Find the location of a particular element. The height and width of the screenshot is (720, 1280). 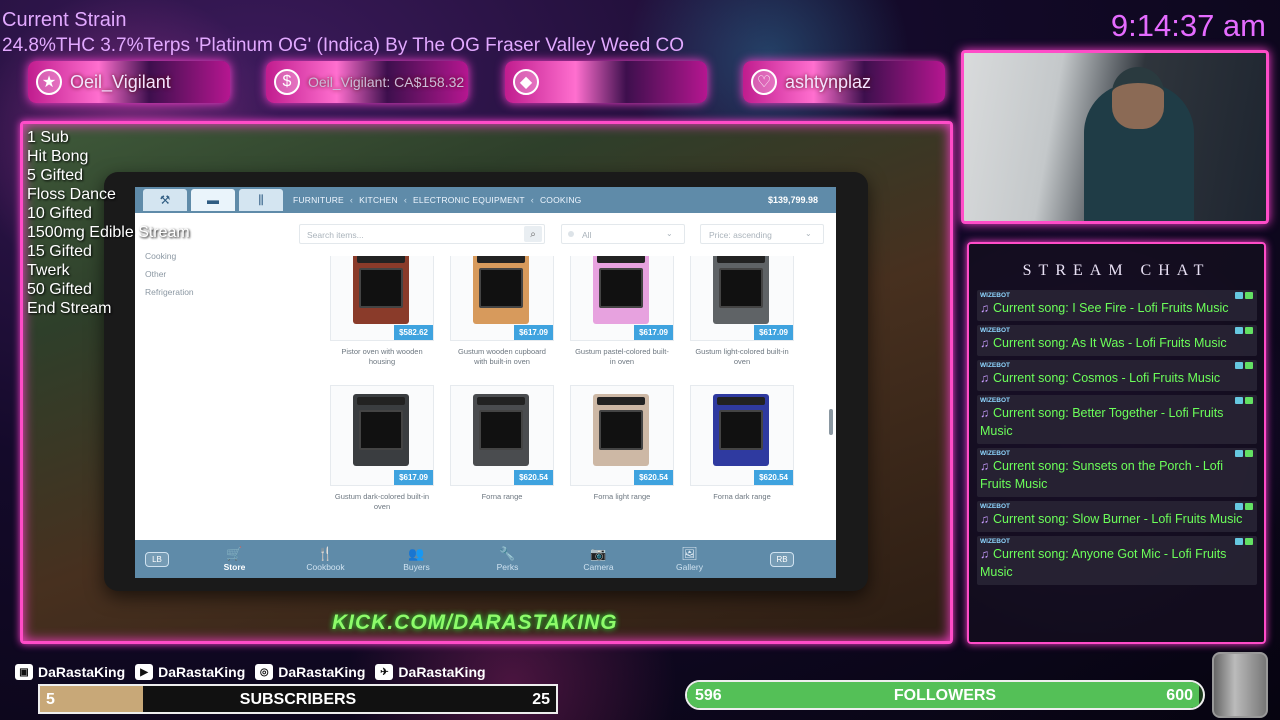

product-card: $582.62 Pistor oven with wooden housing is located at coordinates (382, 311).